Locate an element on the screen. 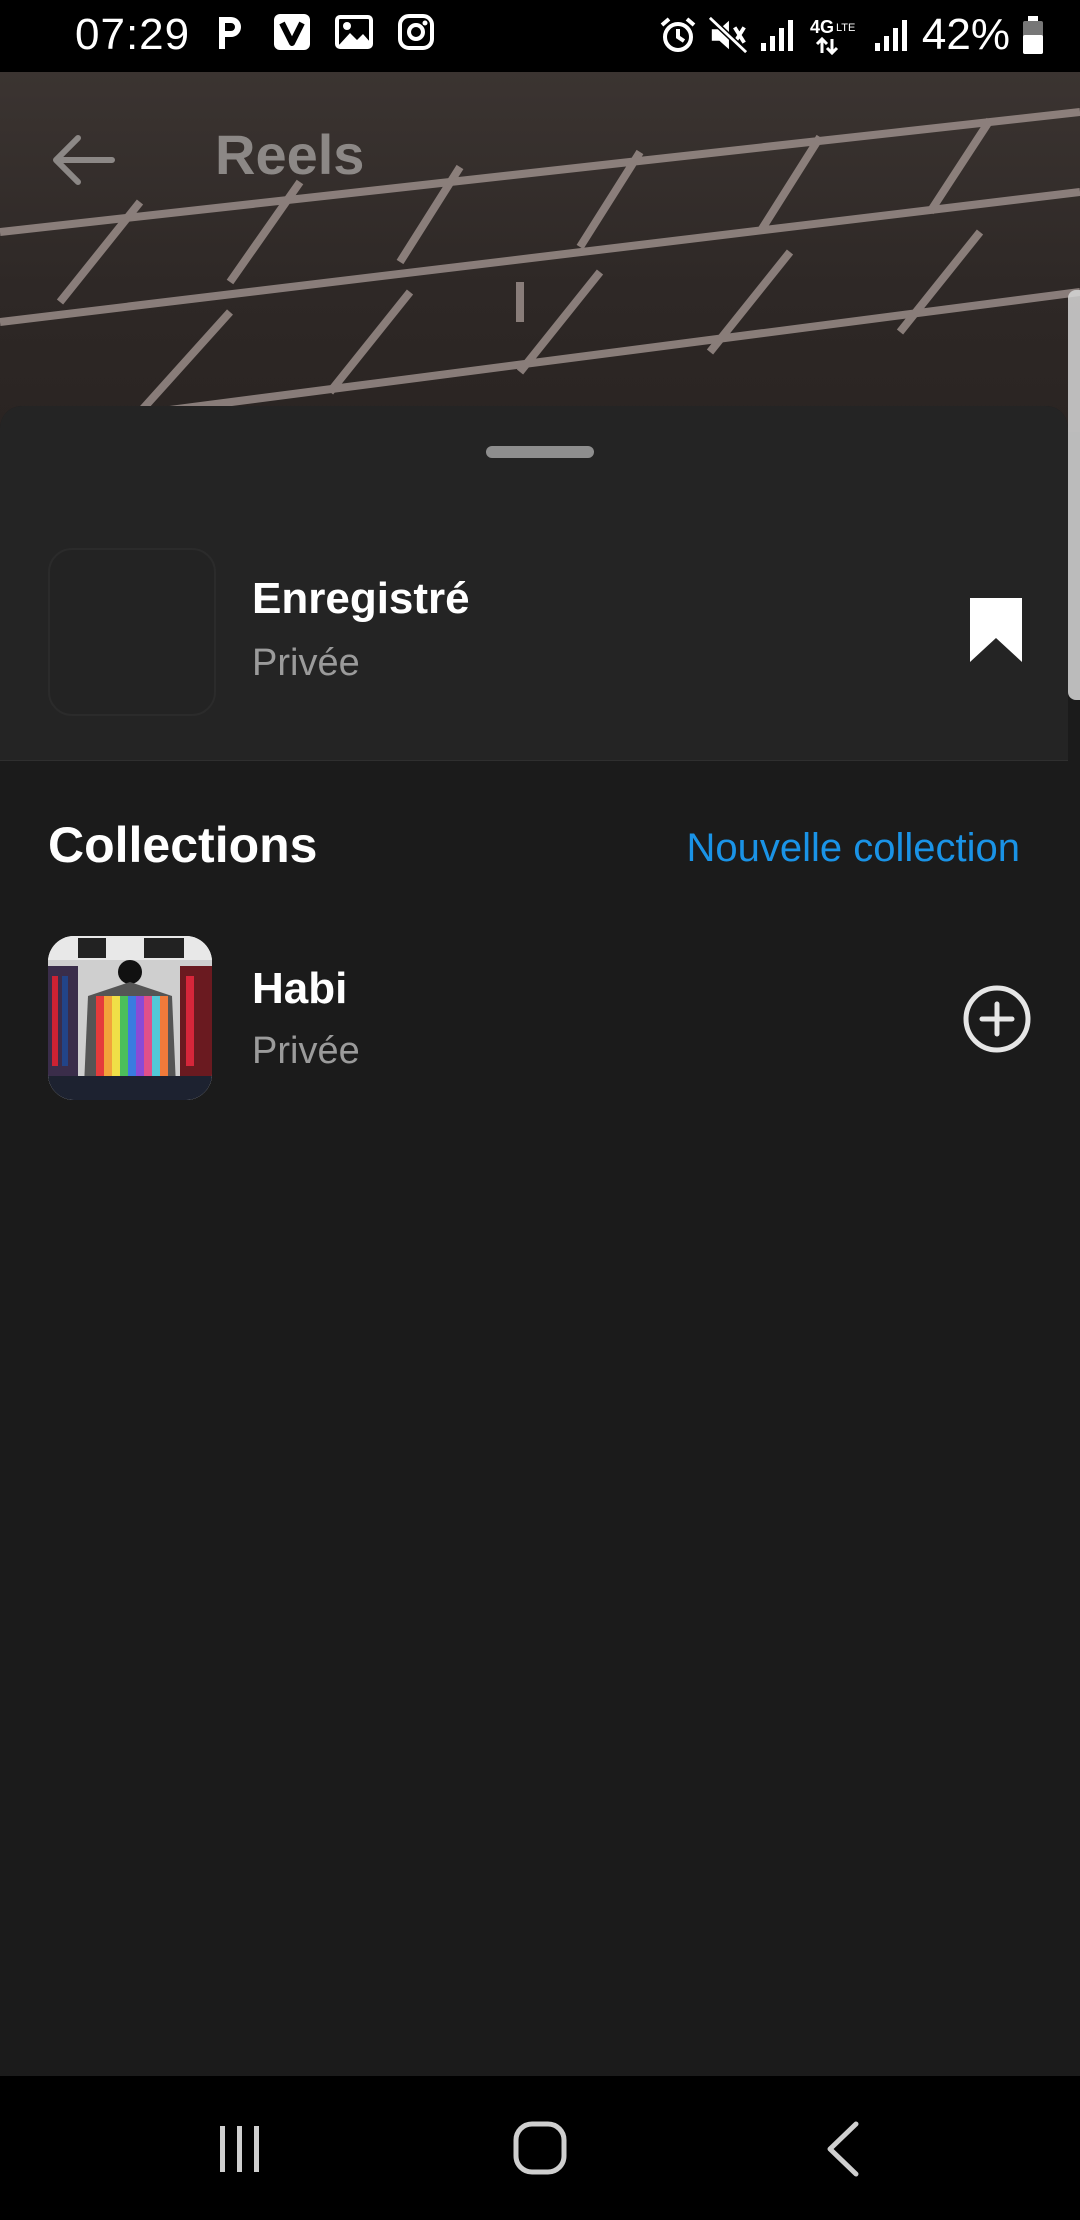 This screenshot has width=1080, height=2220. page-title: Reels is located at coordinates (290, 154).